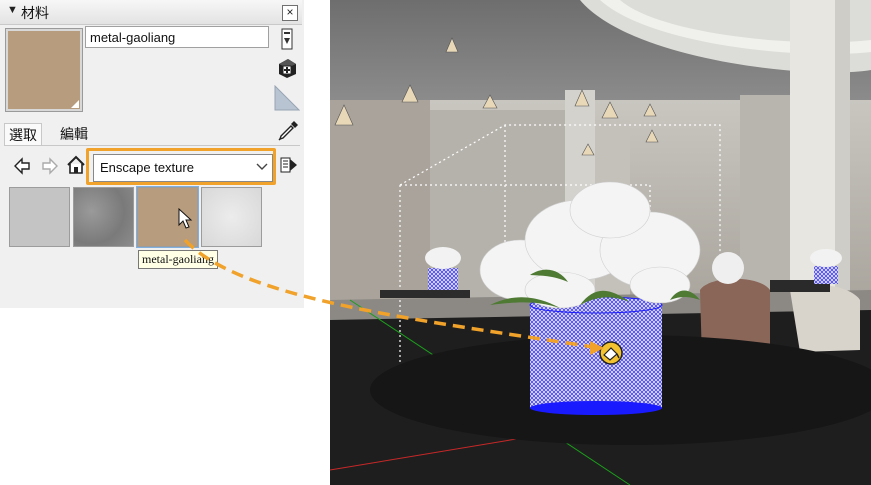 The width and height of the screenshot is (871, 485). Describe the element at coordinates (393, 296) in the screenshot. I see `drag-arrow-overlay` at that location.